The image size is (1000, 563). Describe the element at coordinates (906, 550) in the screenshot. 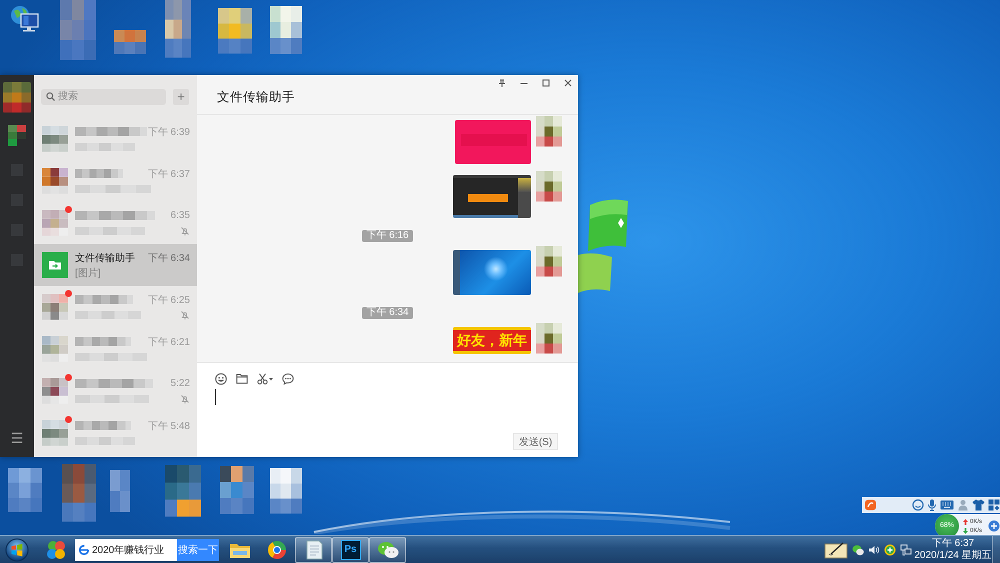

I see `network-icon` at that location.